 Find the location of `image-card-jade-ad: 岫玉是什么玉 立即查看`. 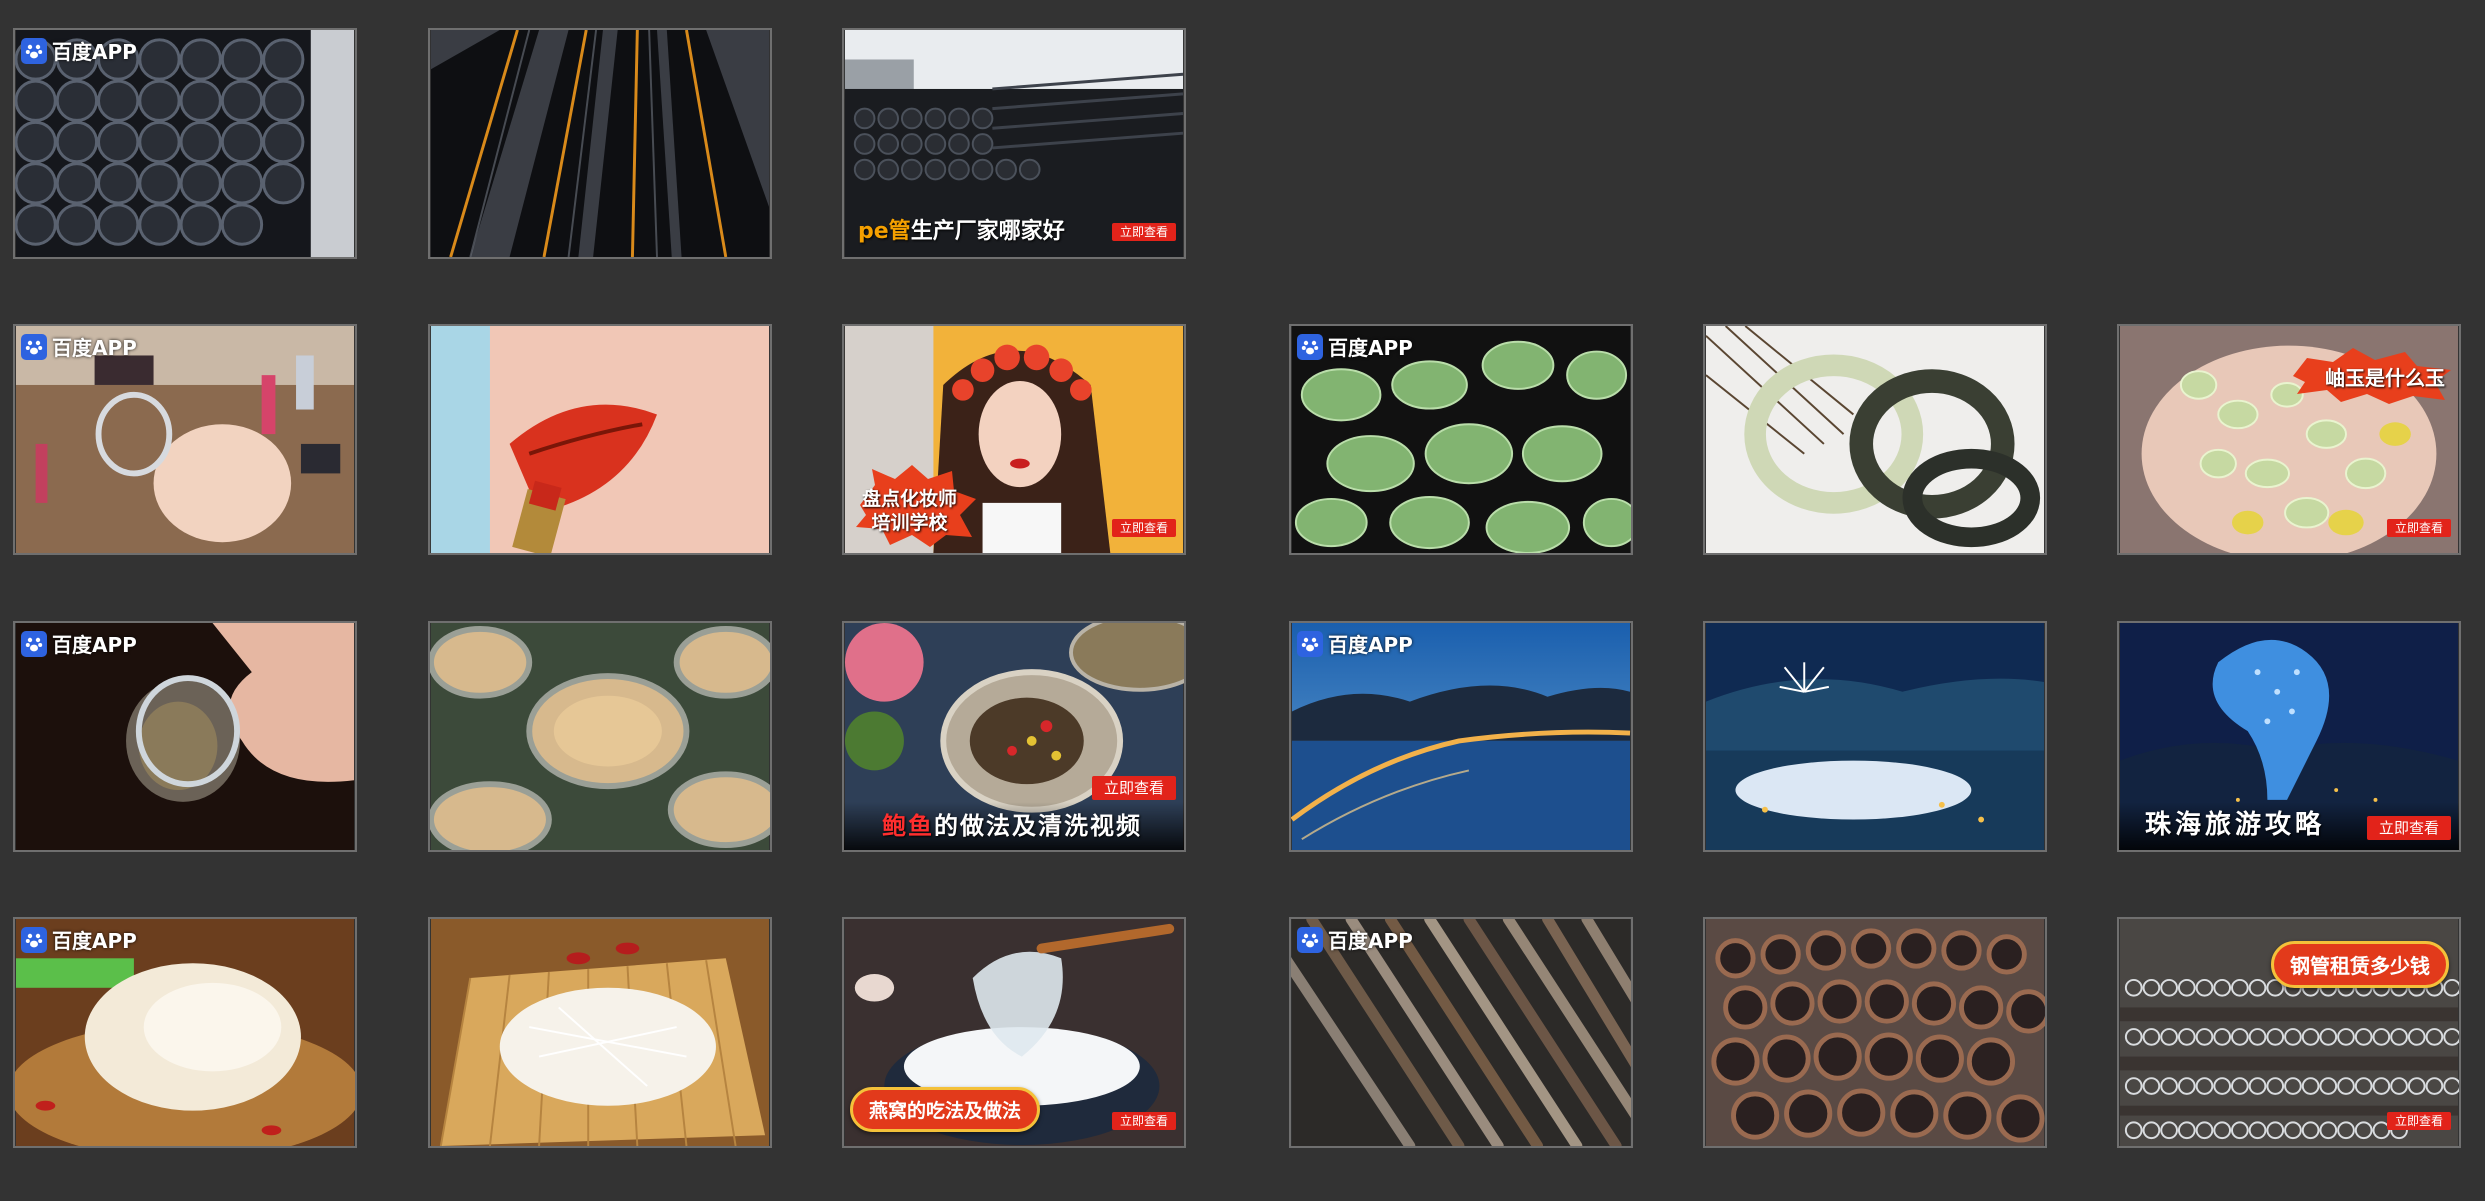

image-card-jade-ad: 岫玉是什么玉 立即查看 is located at coordinates (2289, 439).